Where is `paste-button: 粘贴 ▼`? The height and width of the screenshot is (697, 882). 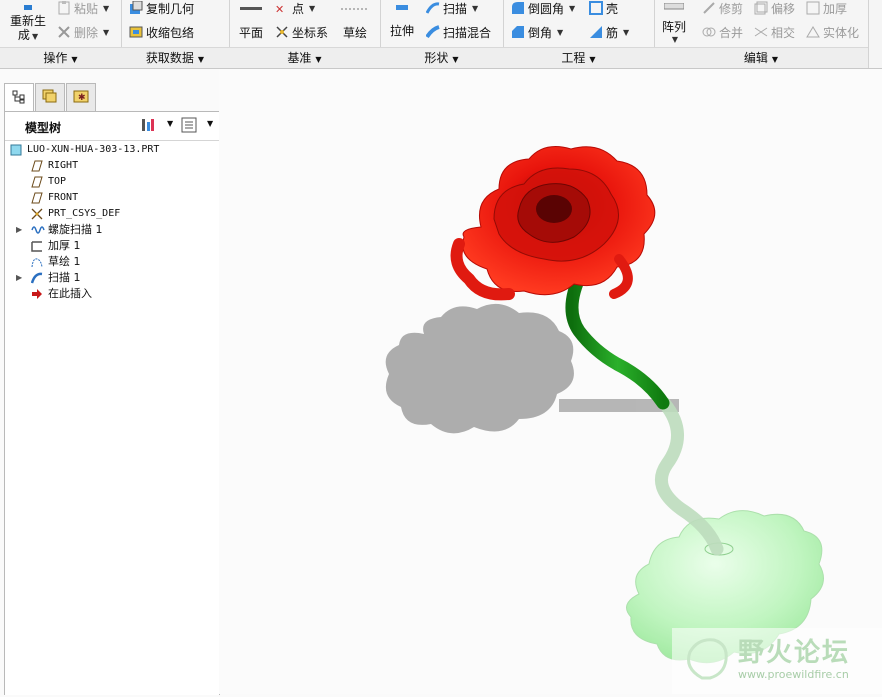 paste-button: 粘贴 ▼ is located at coordinates (83, 8).